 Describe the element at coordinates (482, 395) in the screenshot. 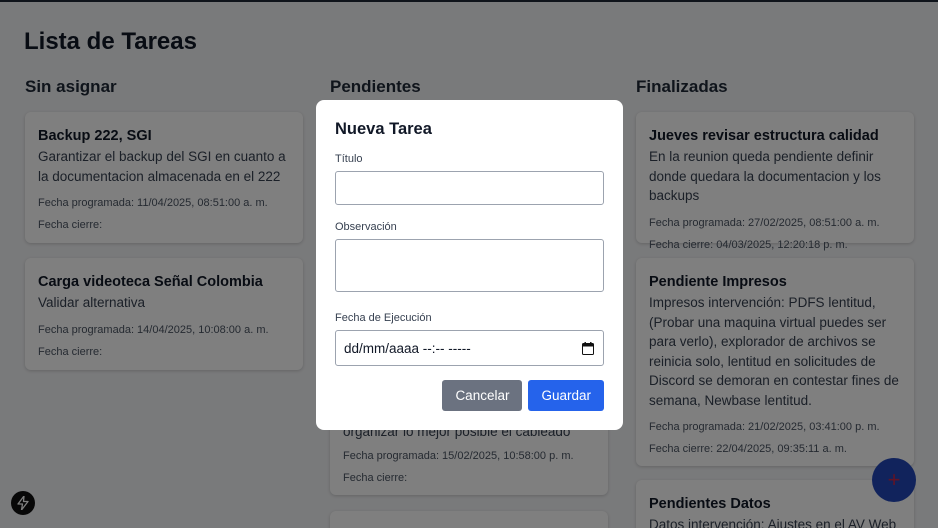

I see `cancel-button: Cancelar` at that location.